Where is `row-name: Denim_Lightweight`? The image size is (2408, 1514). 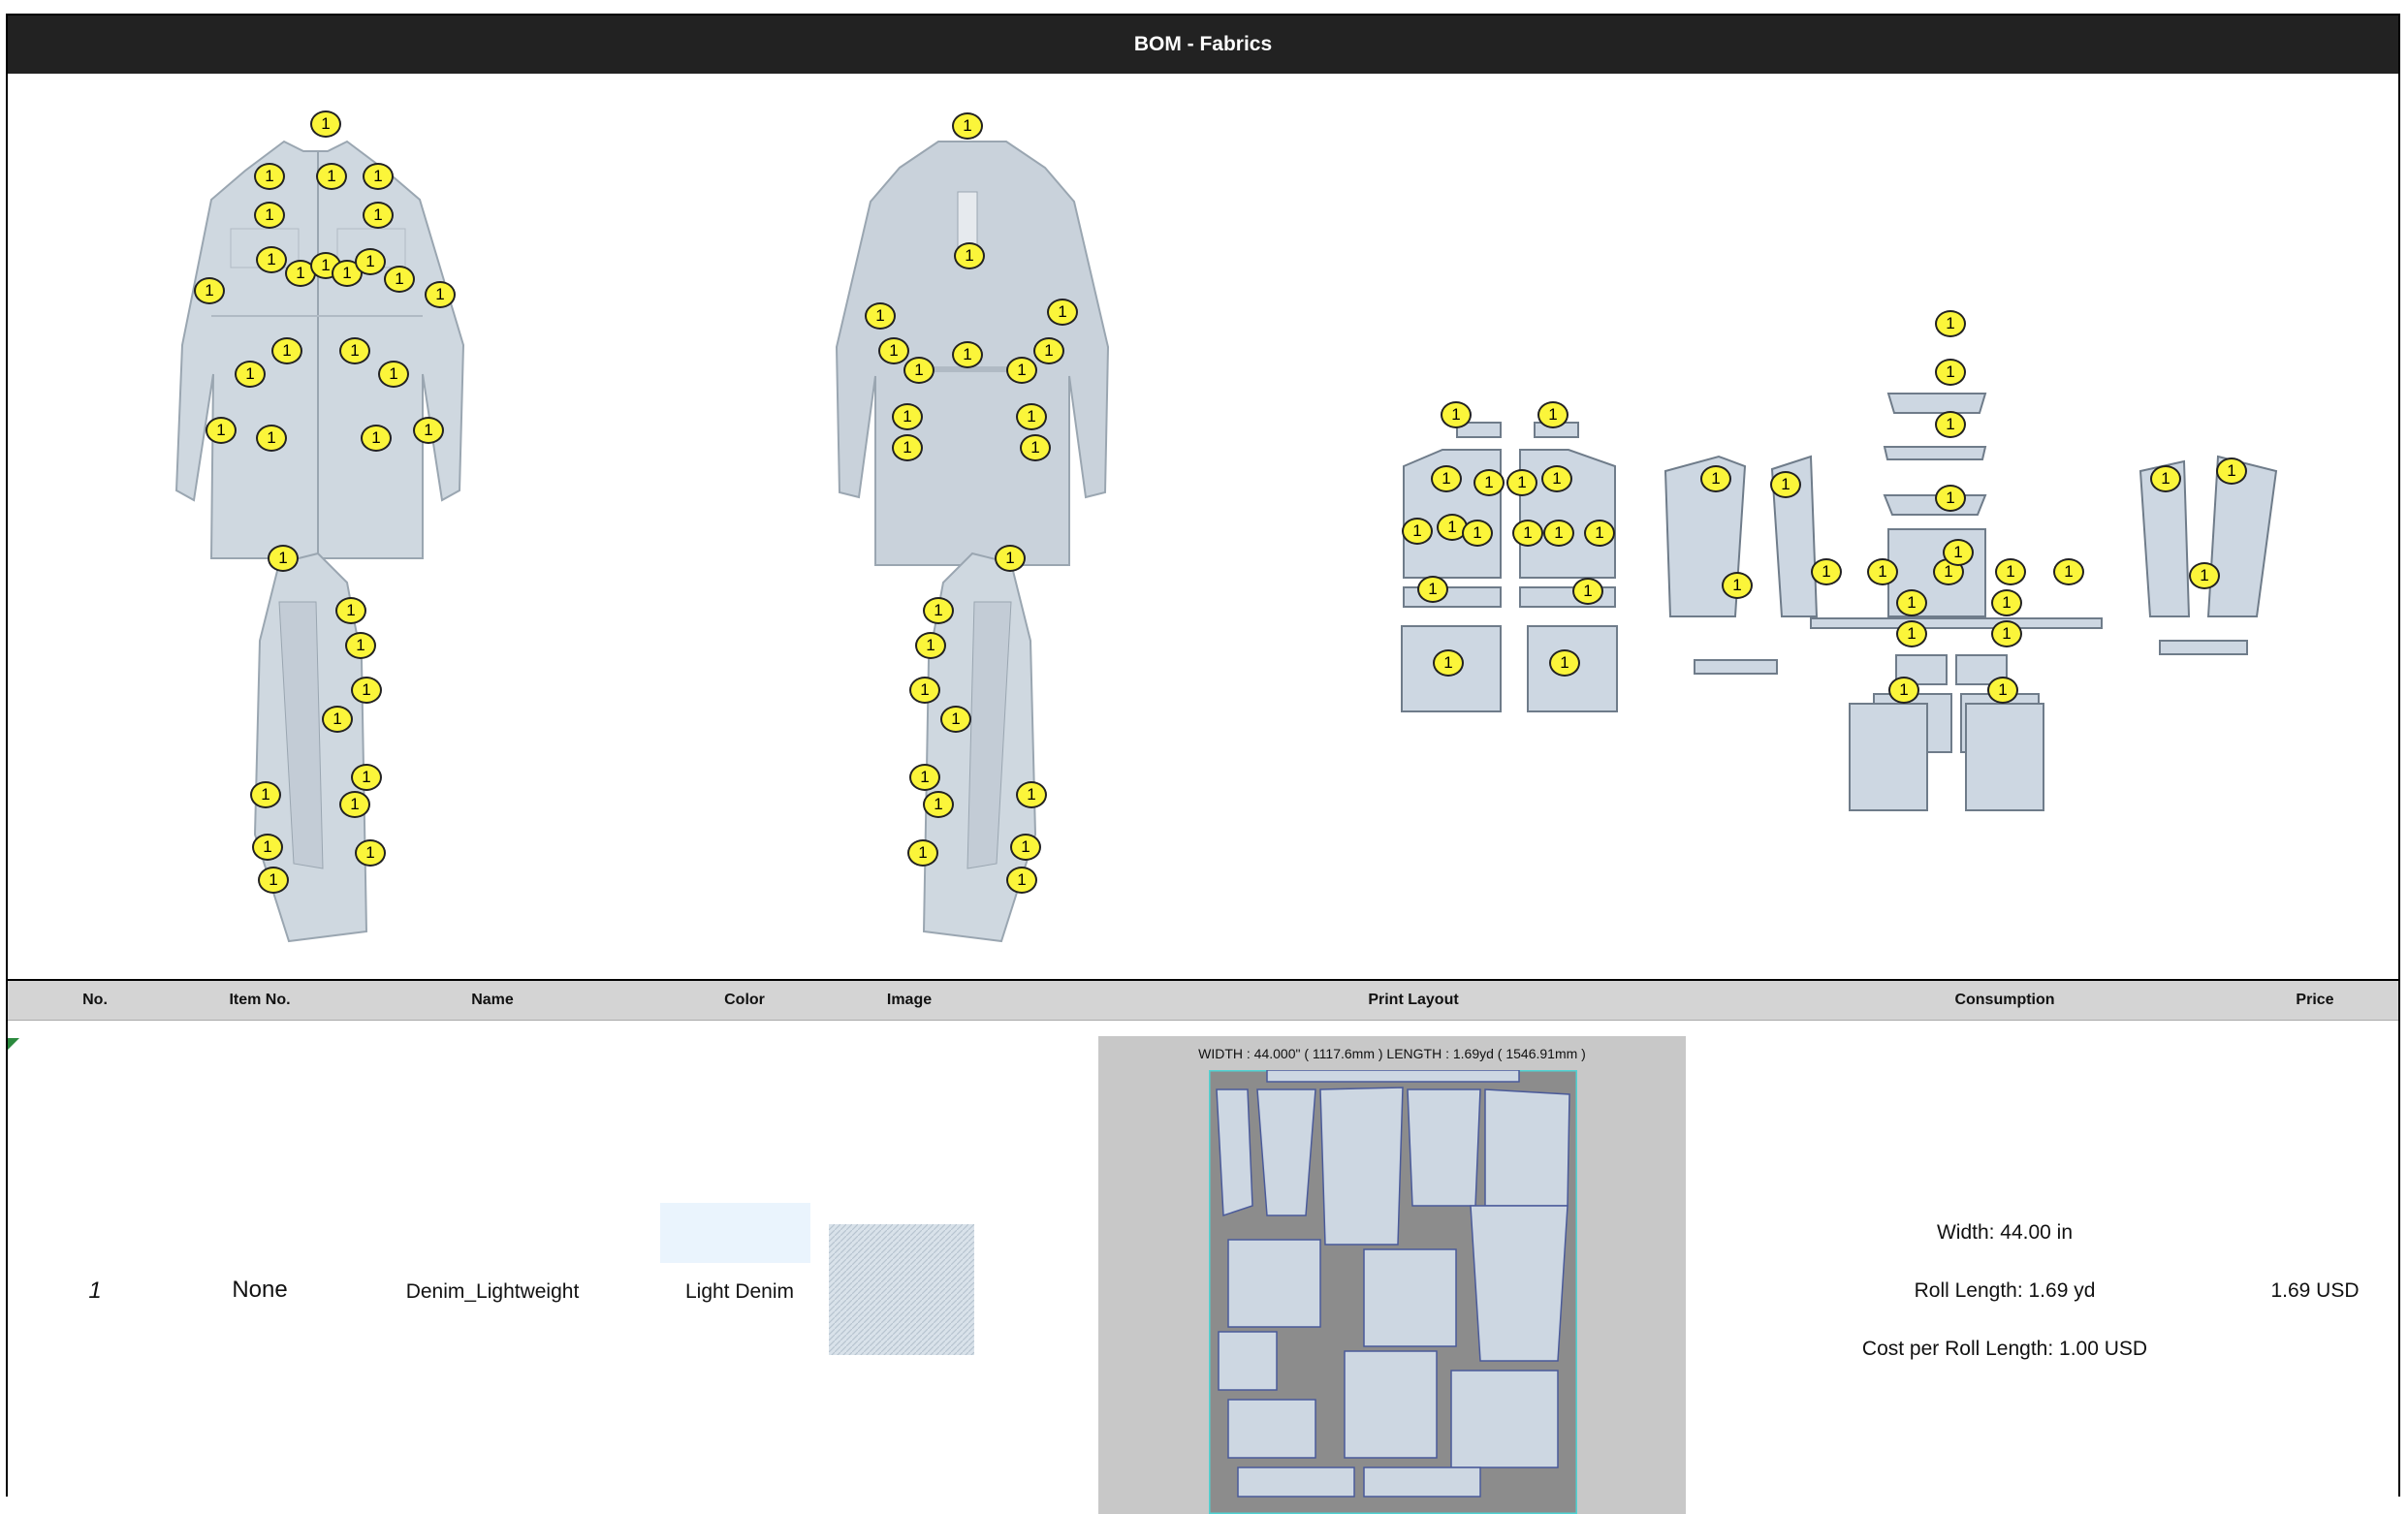
row-name: Denim_Lightweight is located at coordinates (492, 1291).